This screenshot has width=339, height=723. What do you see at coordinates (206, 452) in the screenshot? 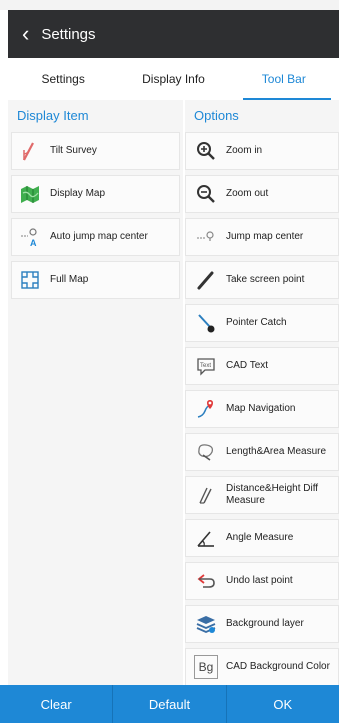
I see `length-area-icon` at bounding box center [206, 452].